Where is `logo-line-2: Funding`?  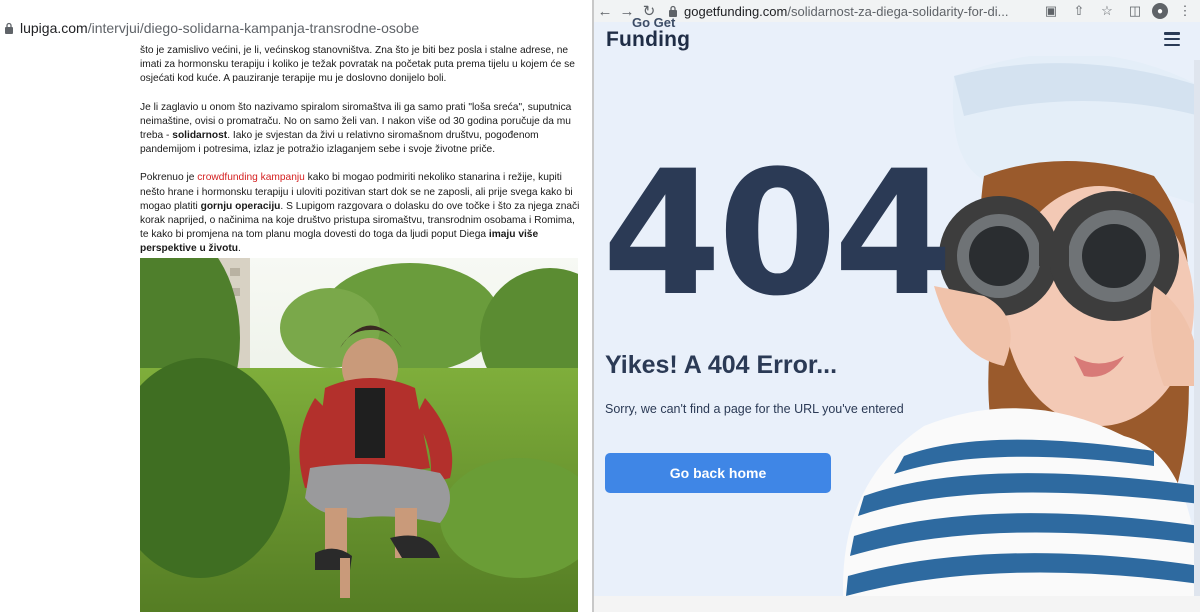 logo-line-2: Funding is located at coordinates (648, 39).